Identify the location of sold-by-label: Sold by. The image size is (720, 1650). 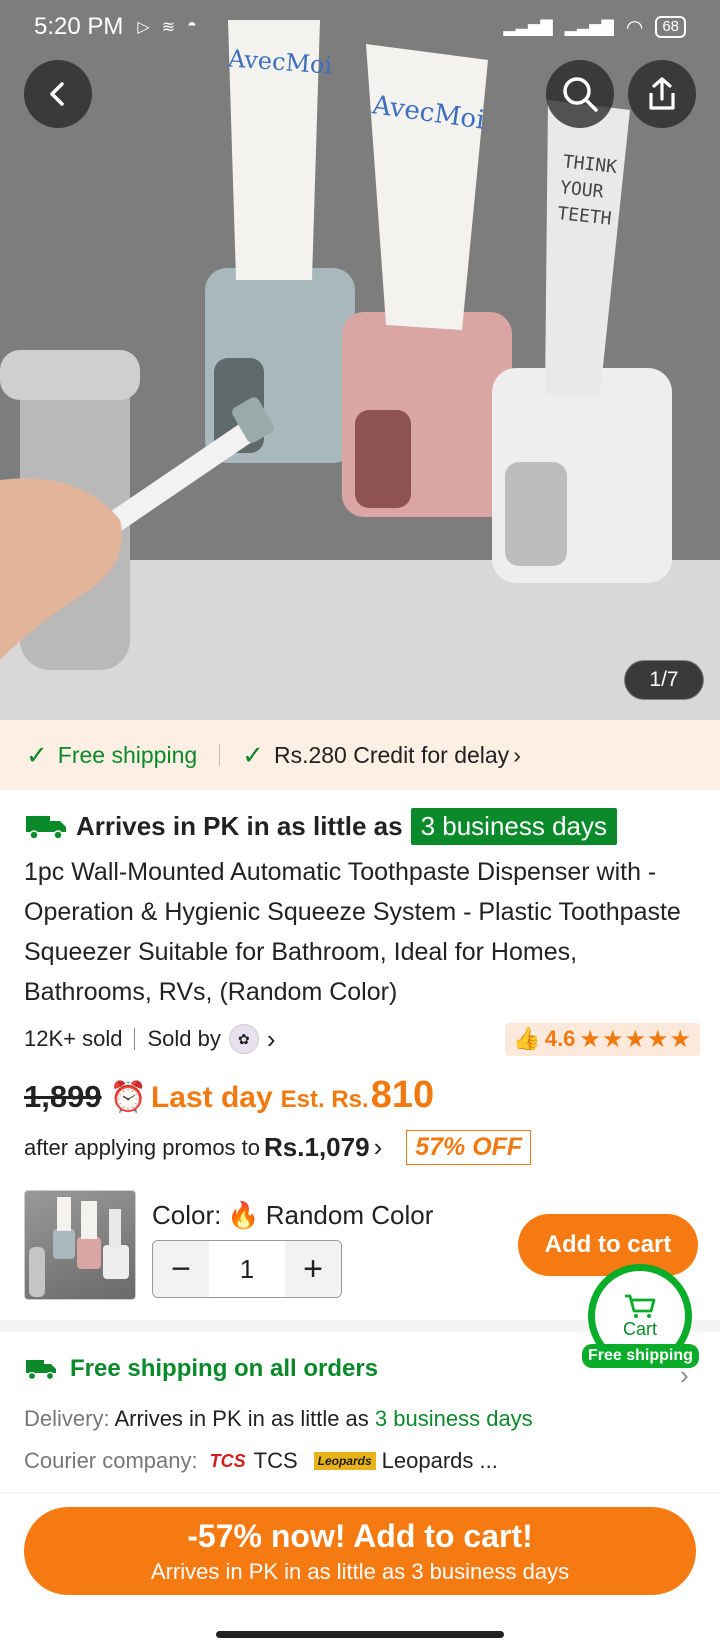
(184, 1038).